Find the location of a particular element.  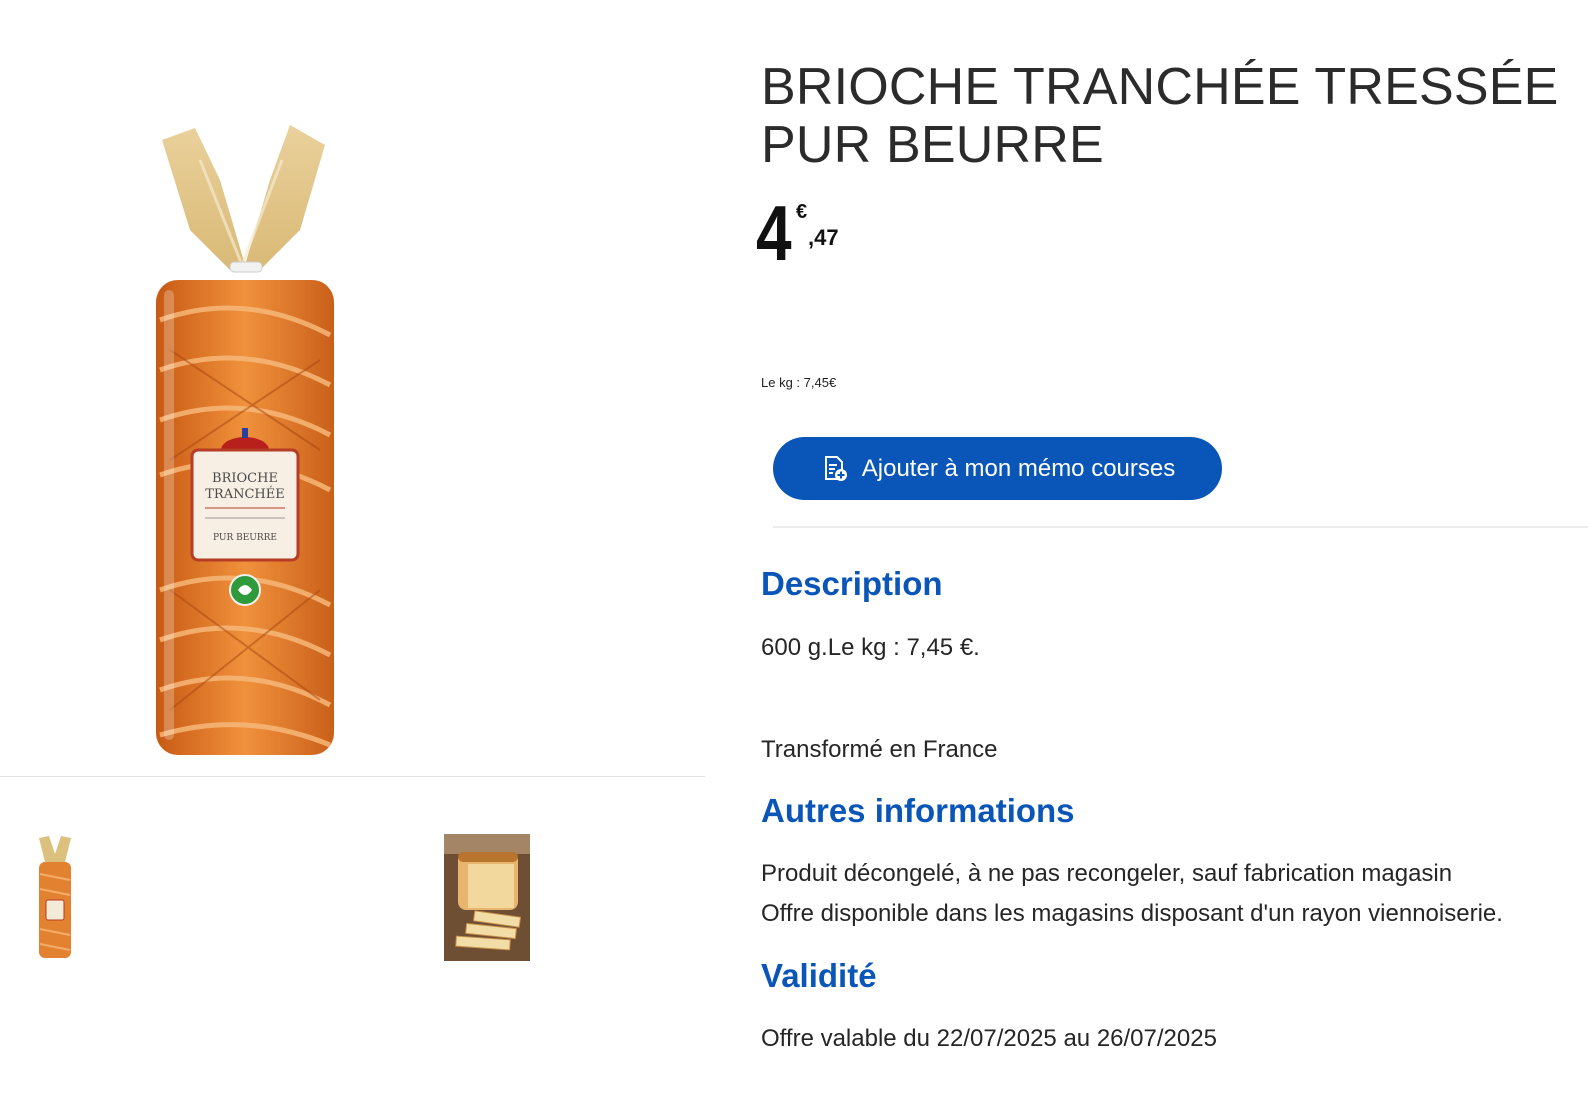

shopping-list-add-icon is located at coordinates (835, 469).